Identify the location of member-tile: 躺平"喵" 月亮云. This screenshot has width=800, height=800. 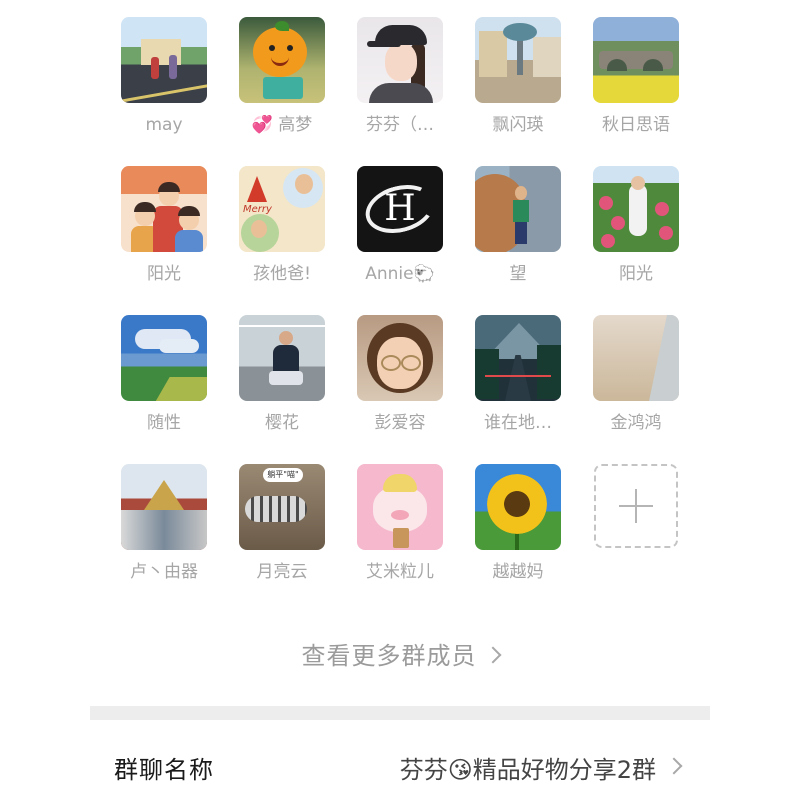
(282, 529).